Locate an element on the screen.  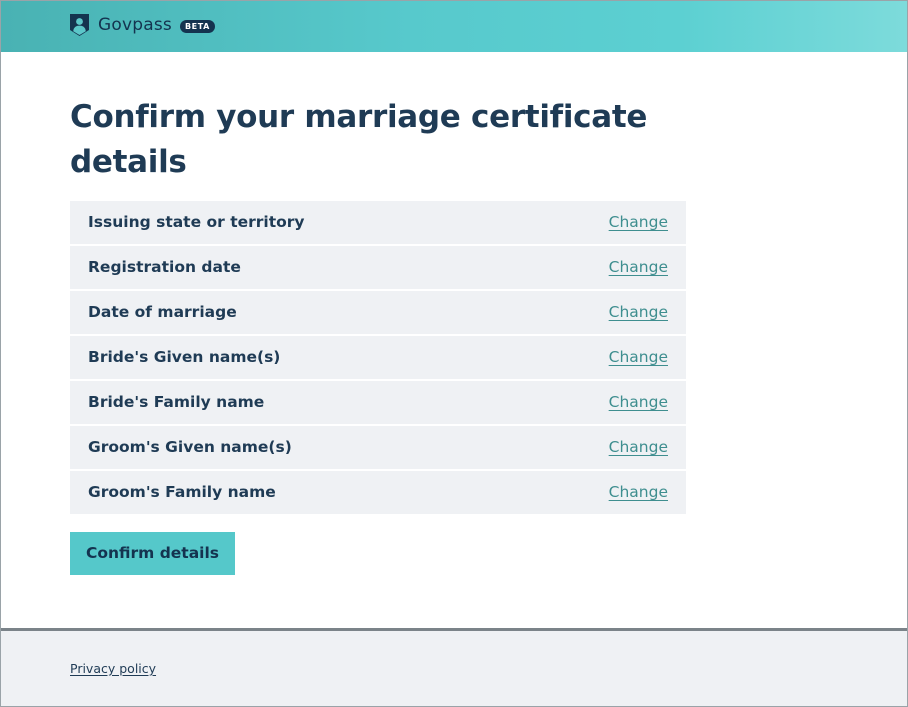
change-issuing-state-link: Change is located at coordinates (638, 222).